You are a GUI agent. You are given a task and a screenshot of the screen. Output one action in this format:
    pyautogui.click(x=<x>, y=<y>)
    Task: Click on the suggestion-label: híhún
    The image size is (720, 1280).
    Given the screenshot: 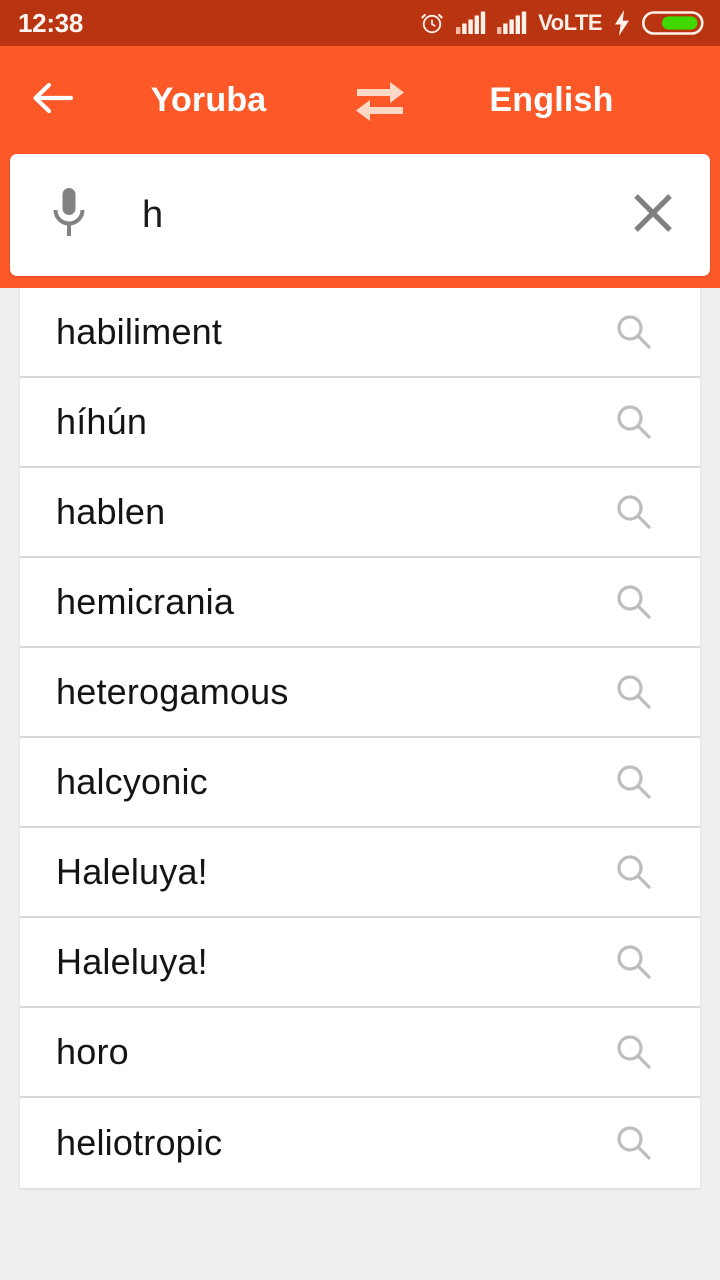 What is the action you would take?
    pyautogui.click(x=102, y=421)
    